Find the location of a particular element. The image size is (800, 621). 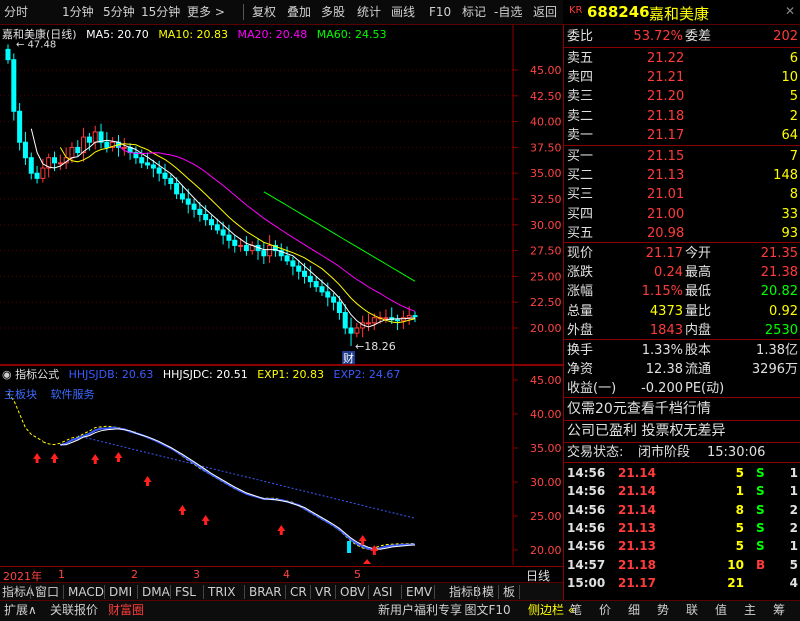

indicator-tab: DMA is located at coordinates (156, 592).